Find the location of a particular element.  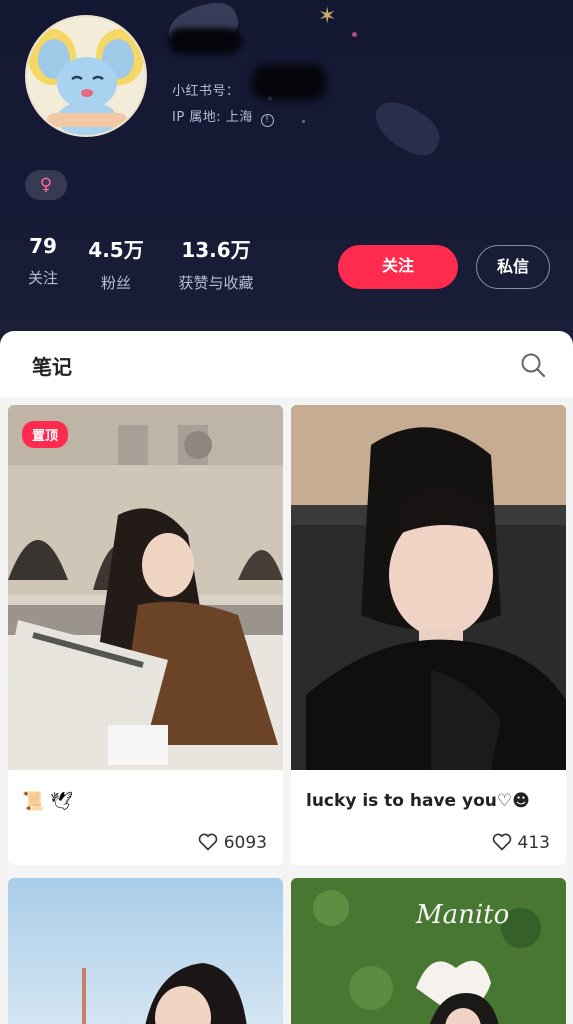

ip-location-label: IP 属地: 上海 is located at coordinates (212, 117).